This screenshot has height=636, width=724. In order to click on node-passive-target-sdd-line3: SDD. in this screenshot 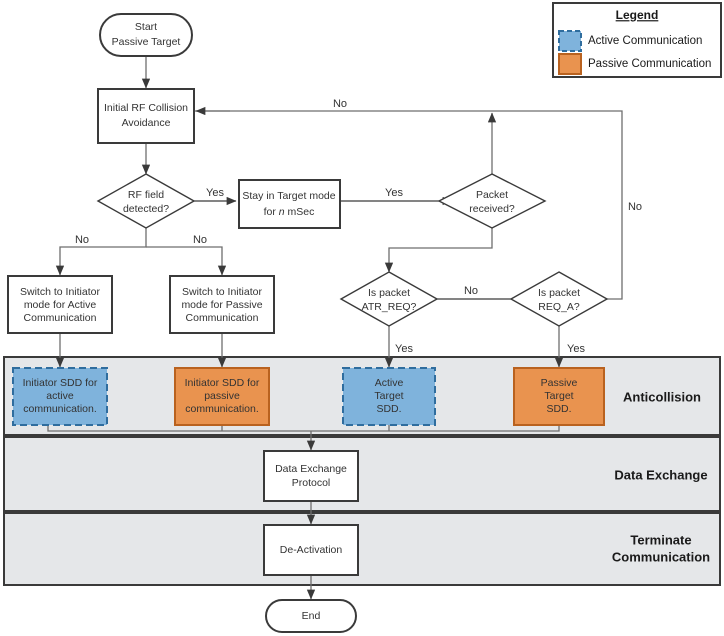, I will do `click(558, 409)`.